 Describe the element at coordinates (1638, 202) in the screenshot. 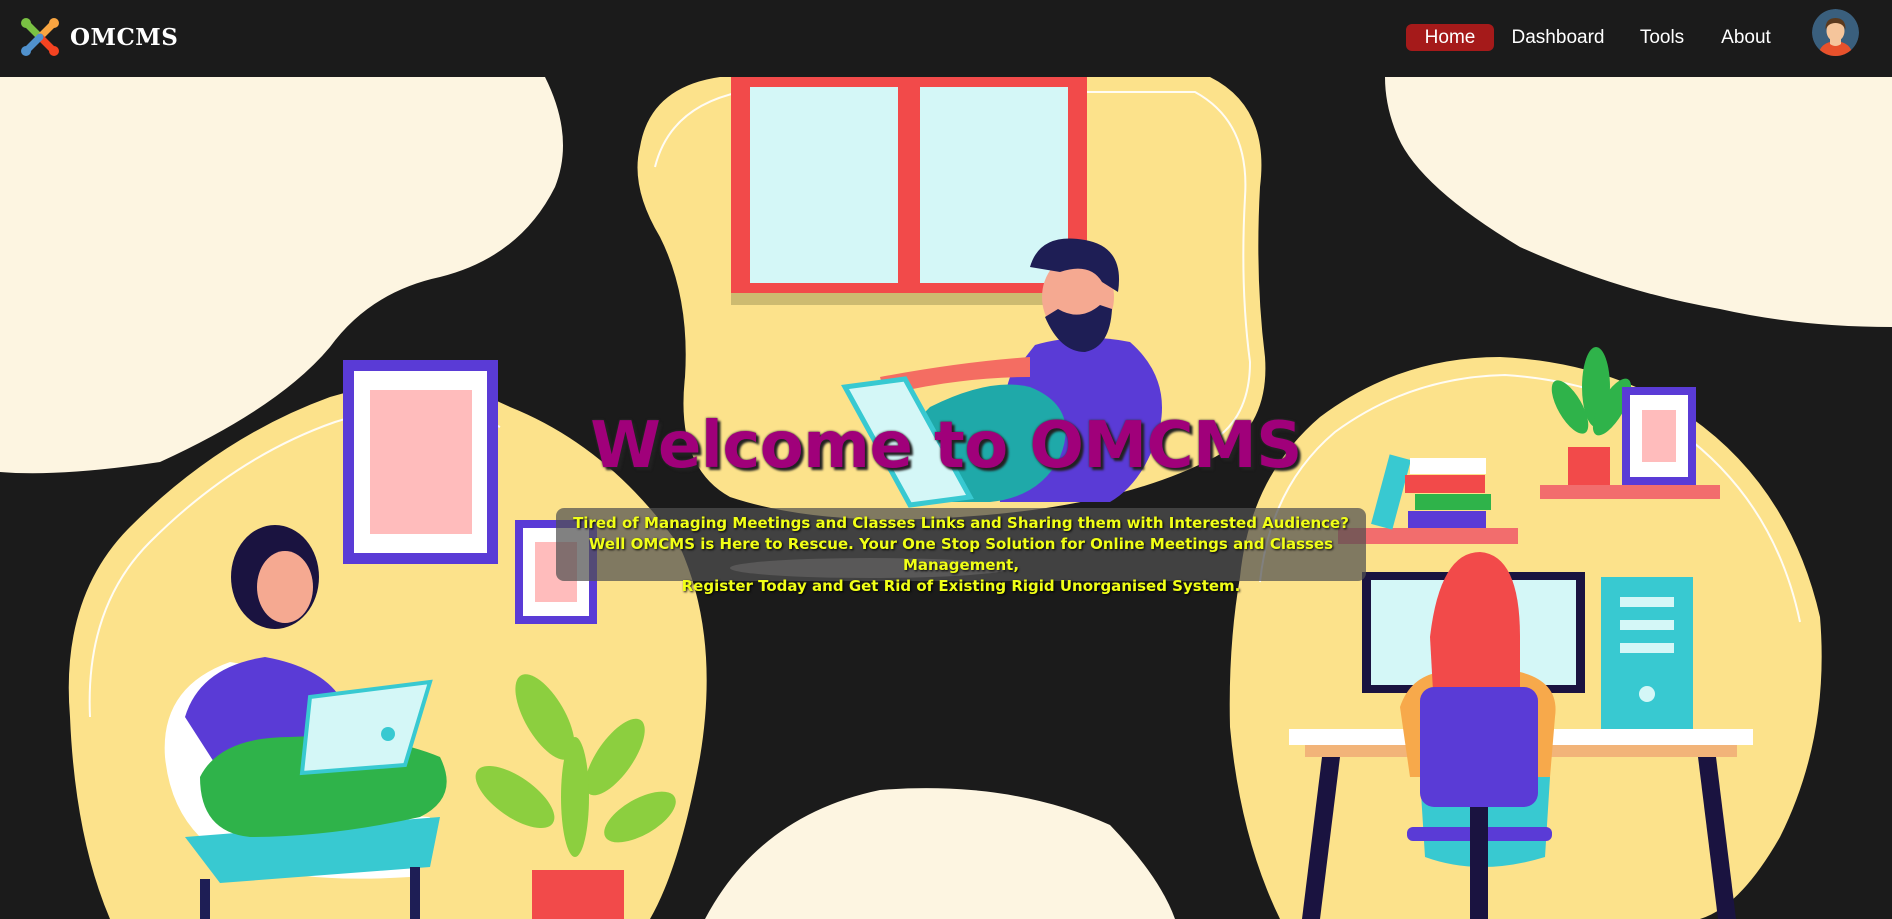

I see `blob-top-right` at that location.